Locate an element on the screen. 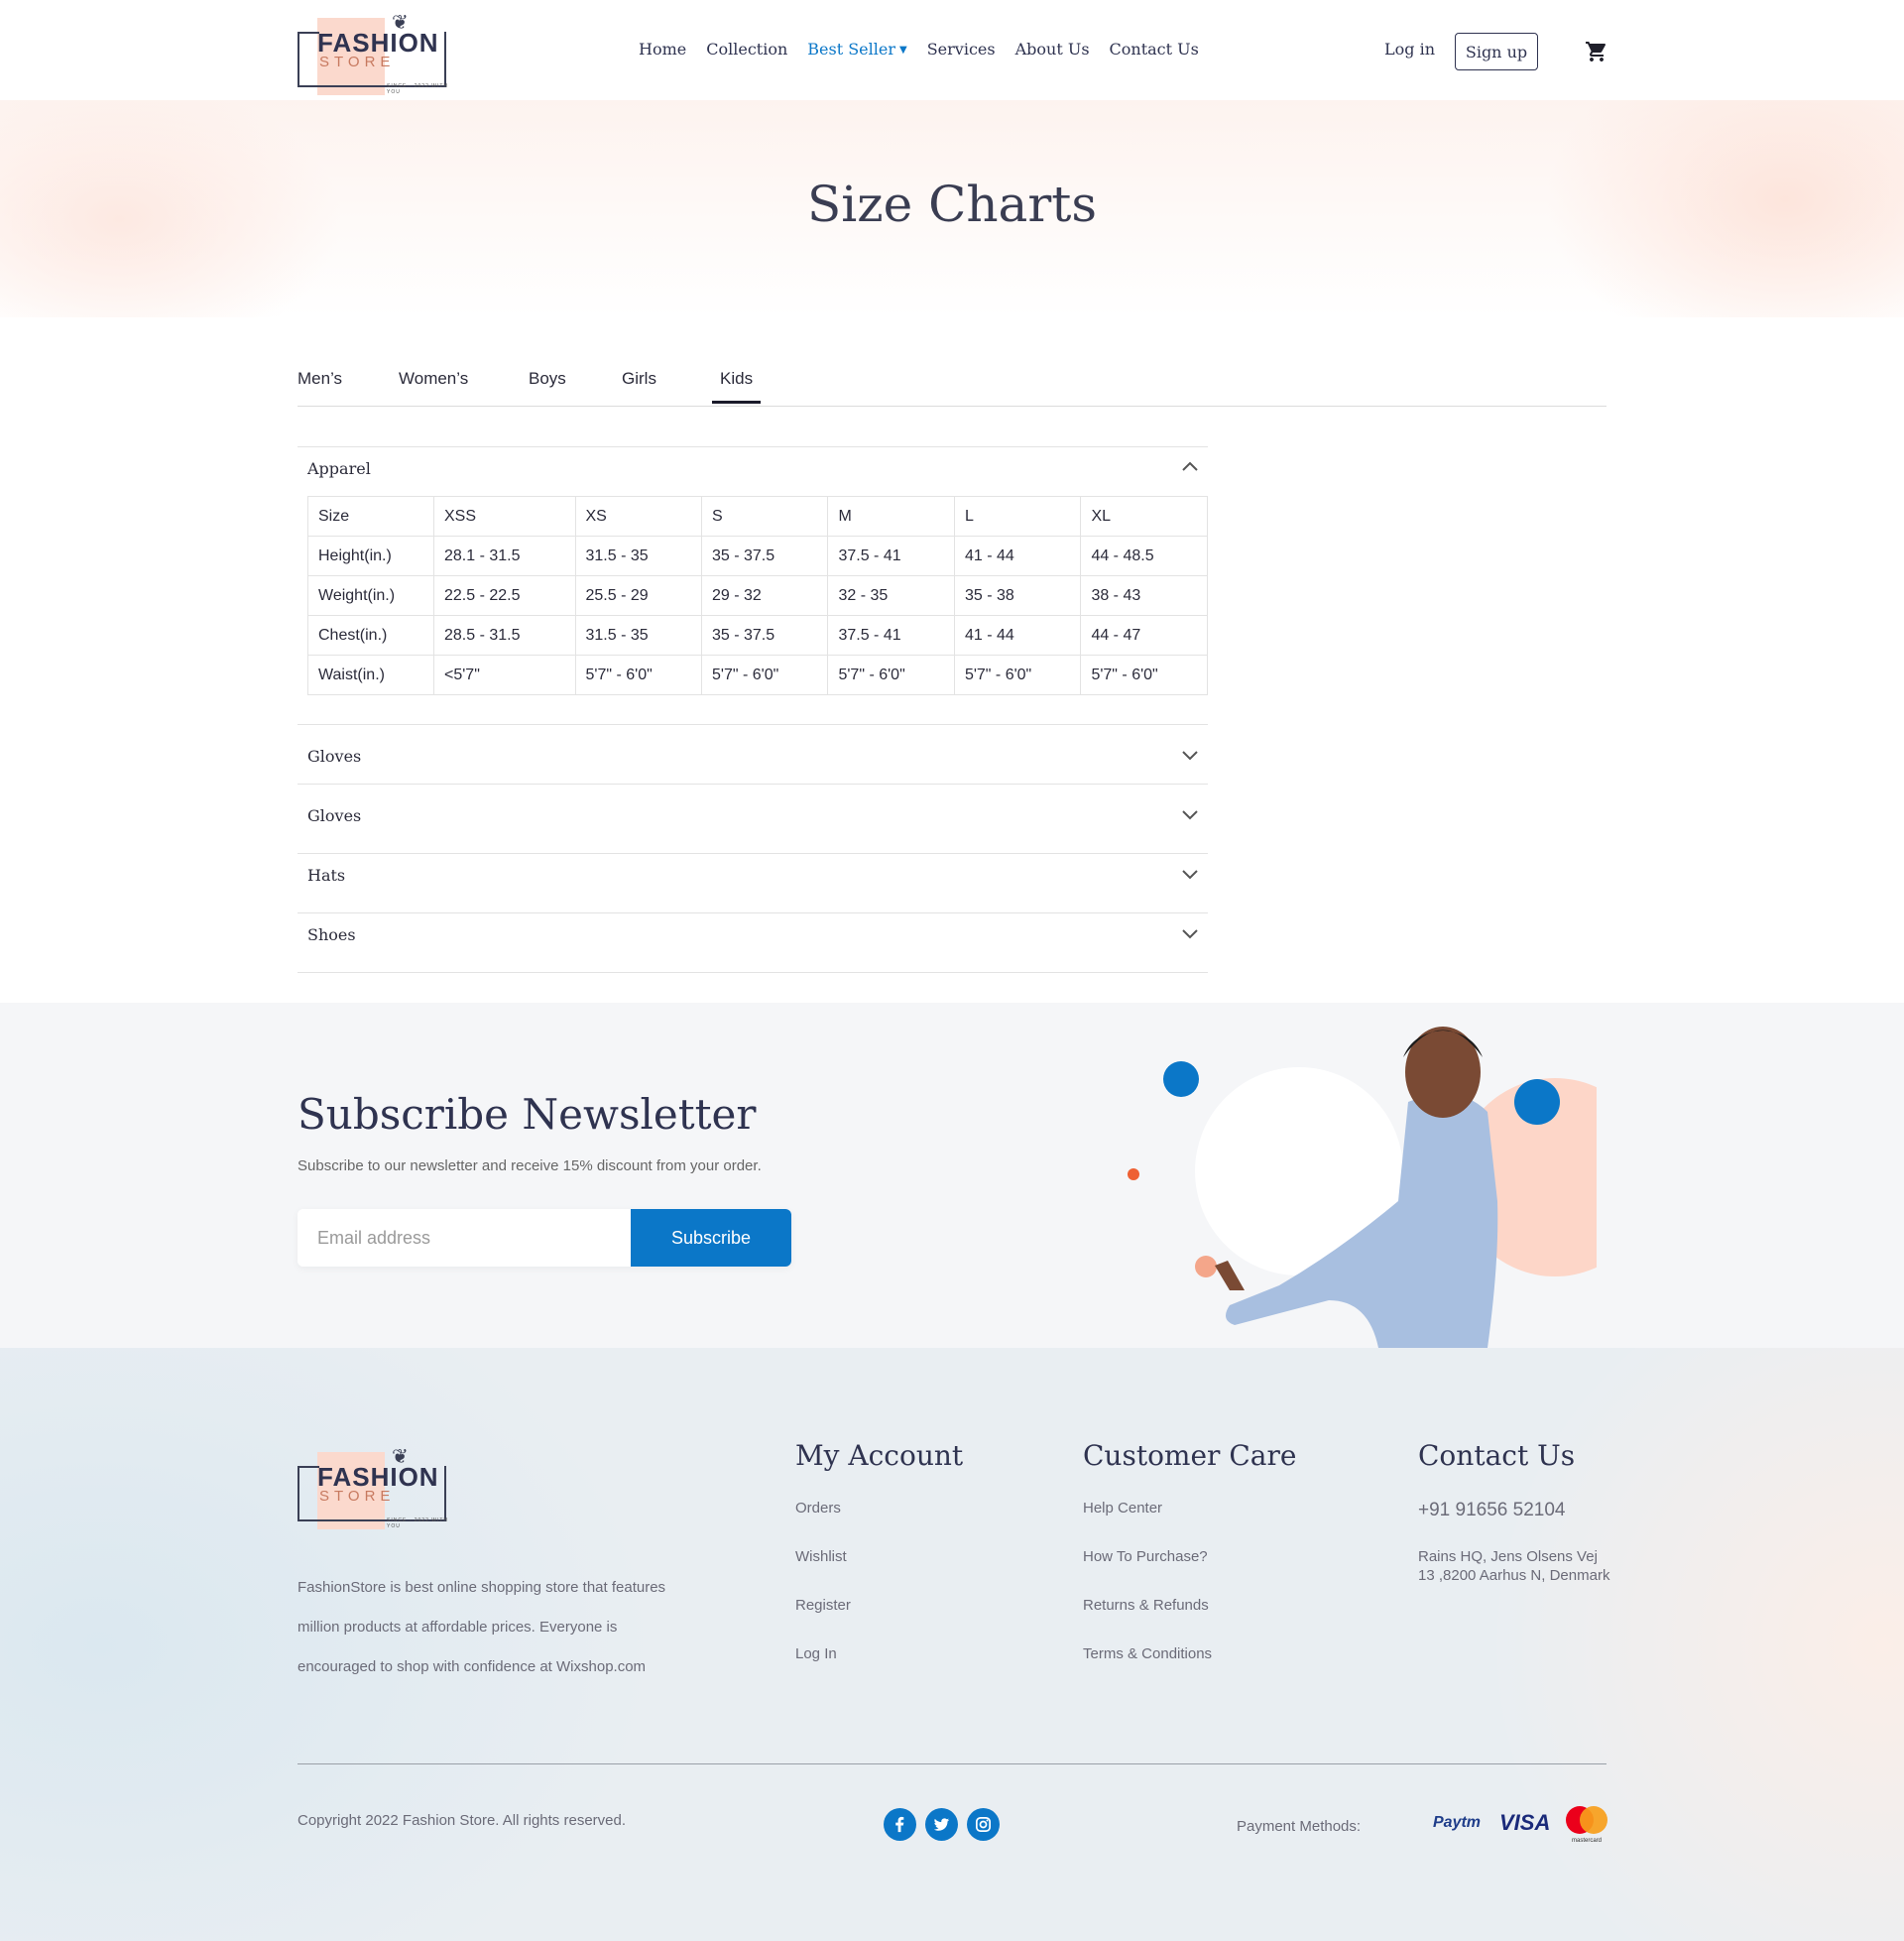  table-cell: XSS is located at coordinates (504, 516).